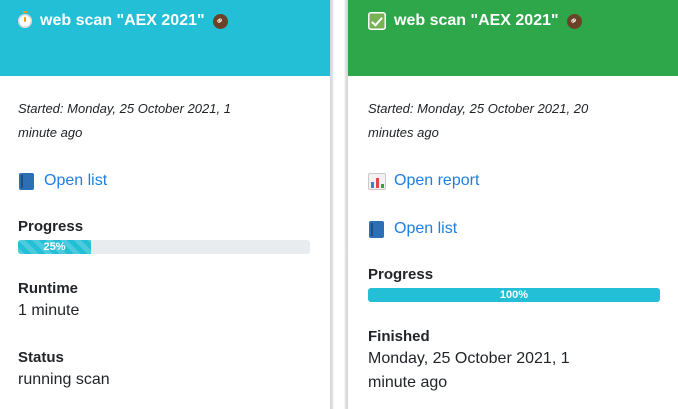  I want to click on progress-bar-track: 25%, so click(164, 247).